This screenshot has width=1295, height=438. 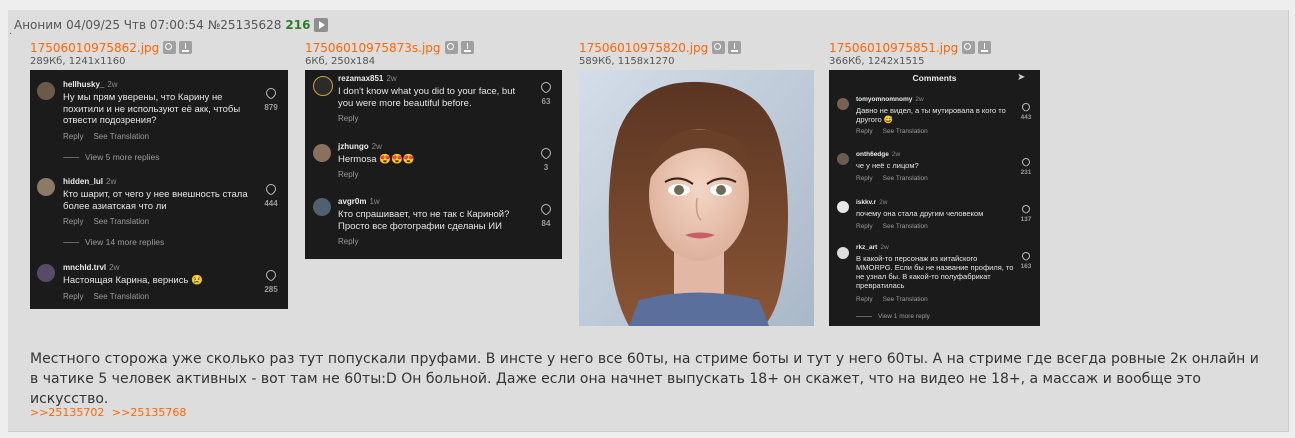 I want to click on file-1-name: 17506010975862.jpg, so click(x=94, y=48).